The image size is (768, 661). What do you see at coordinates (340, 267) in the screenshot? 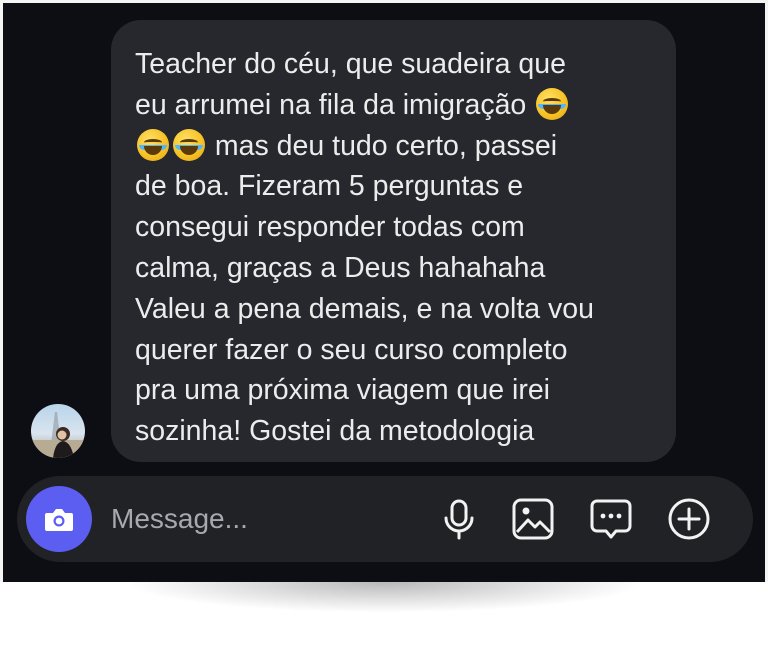
I see `message-line-6: calma, graças a Deus hahahaha` at bounding box center [340, 267].